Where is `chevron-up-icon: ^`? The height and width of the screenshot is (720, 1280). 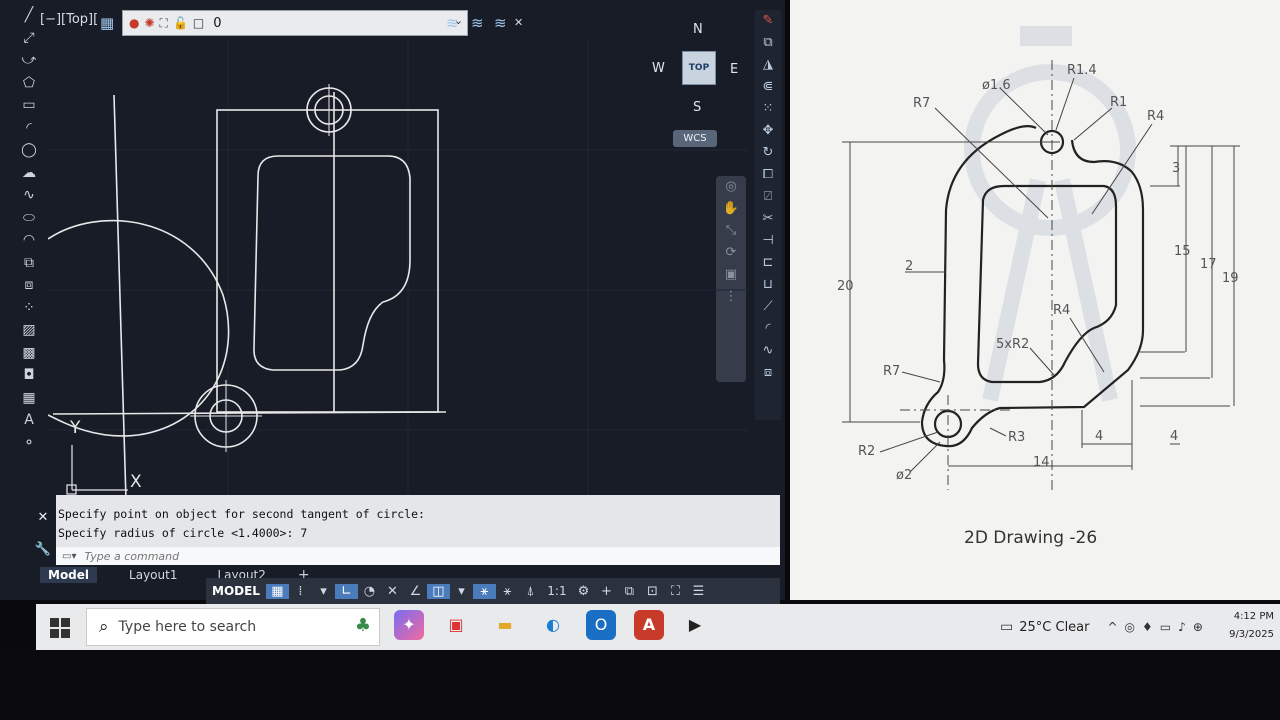
chevron-up-icon: ^ is located at coordinates (1112, 627).